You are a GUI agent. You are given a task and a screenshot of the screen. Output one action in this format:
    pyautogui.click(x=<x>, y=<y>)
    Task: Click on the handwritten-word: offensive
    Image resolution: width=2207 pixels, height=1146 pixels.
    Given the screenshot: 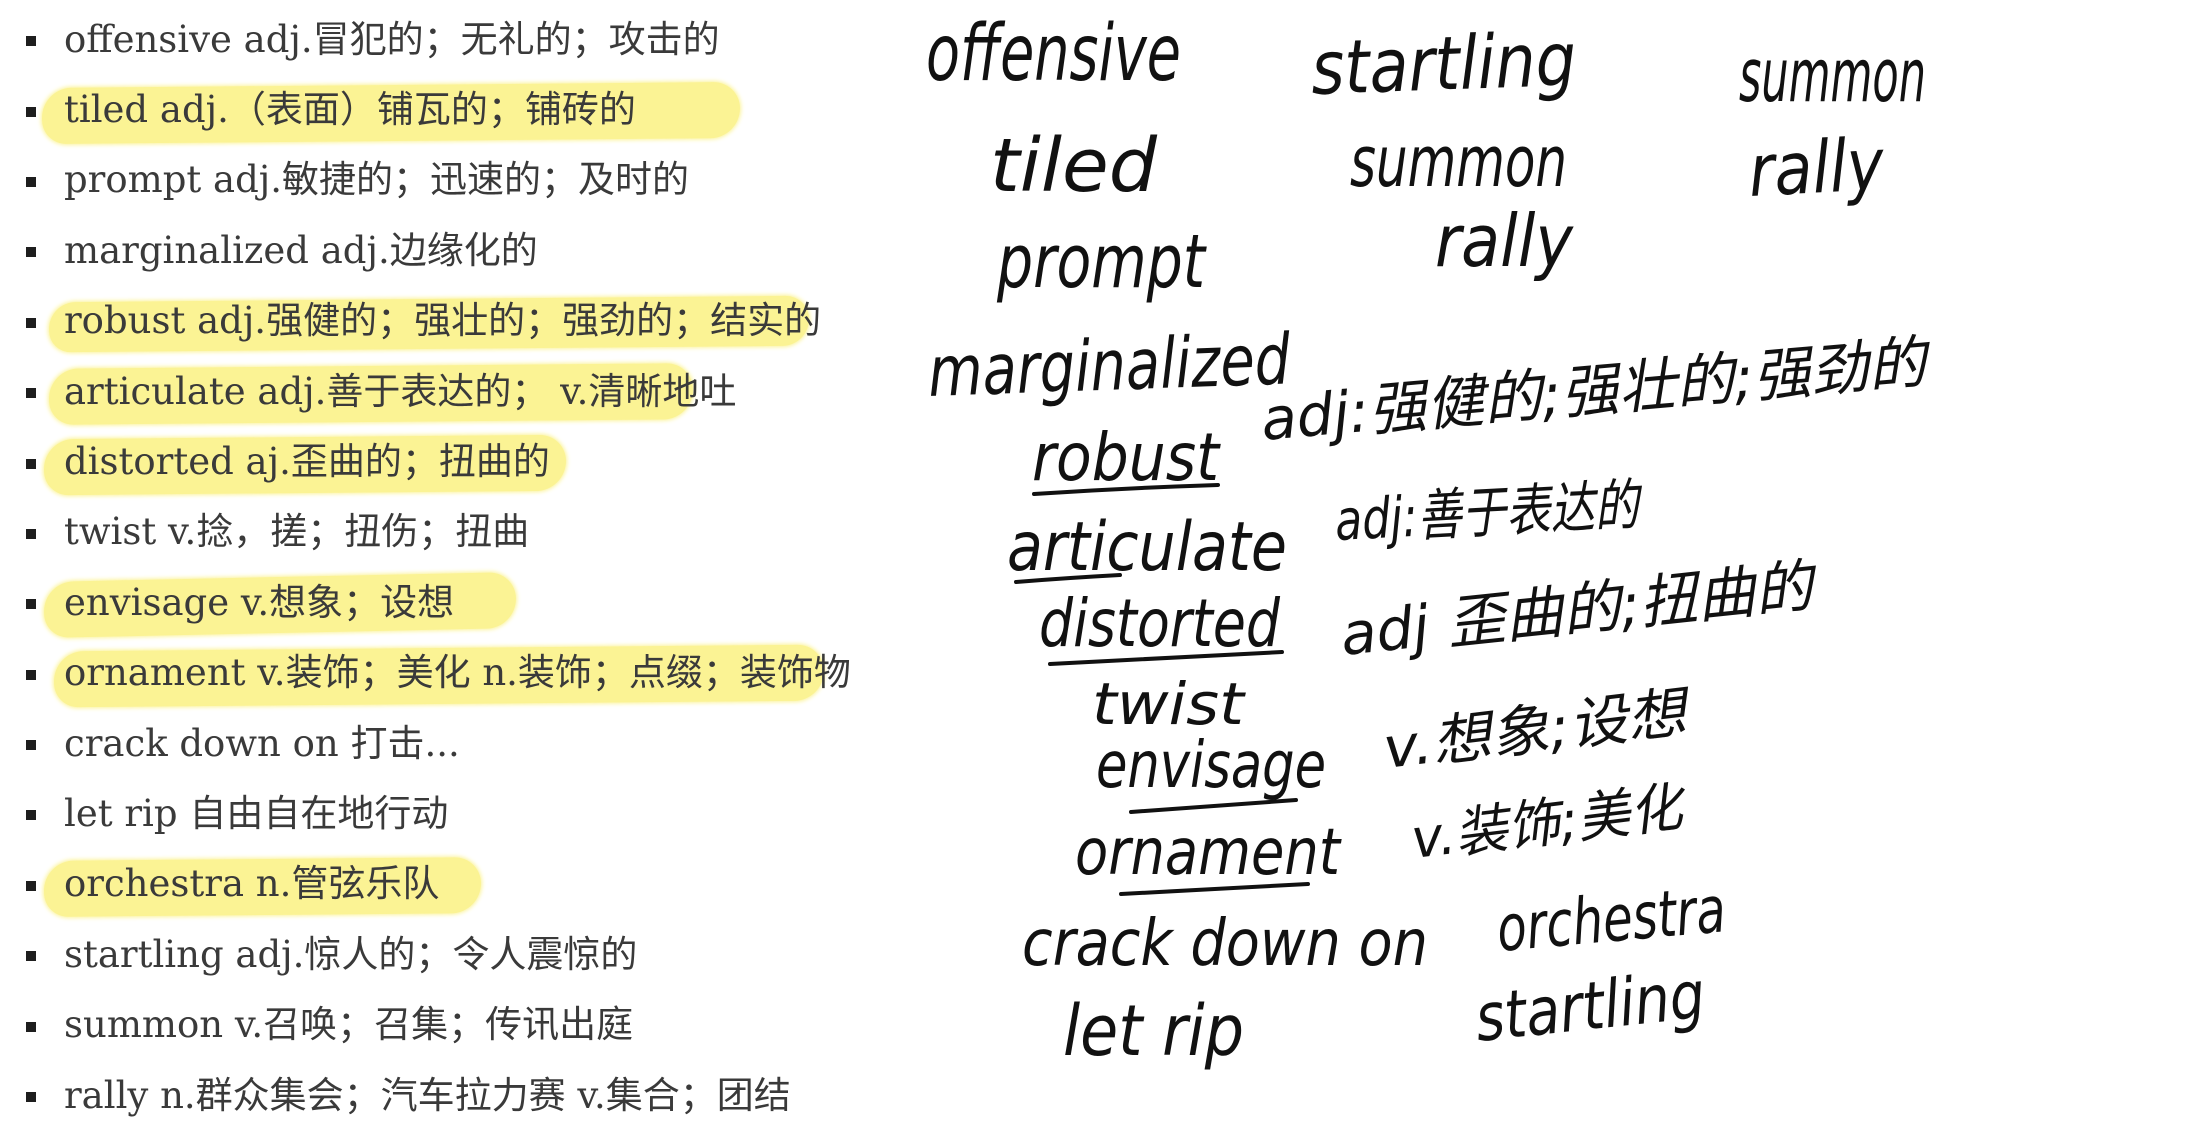 What is the action you would take?
    pyautogui.click(x=1053, y=54)
    